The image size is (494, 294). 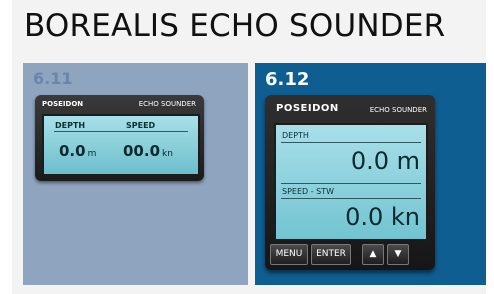 What do you see at coordinates (235, 26) in the screenshot?
I see `page-title: BOREALIS ECHO SOUNDER` at bounding box center [235, 26].